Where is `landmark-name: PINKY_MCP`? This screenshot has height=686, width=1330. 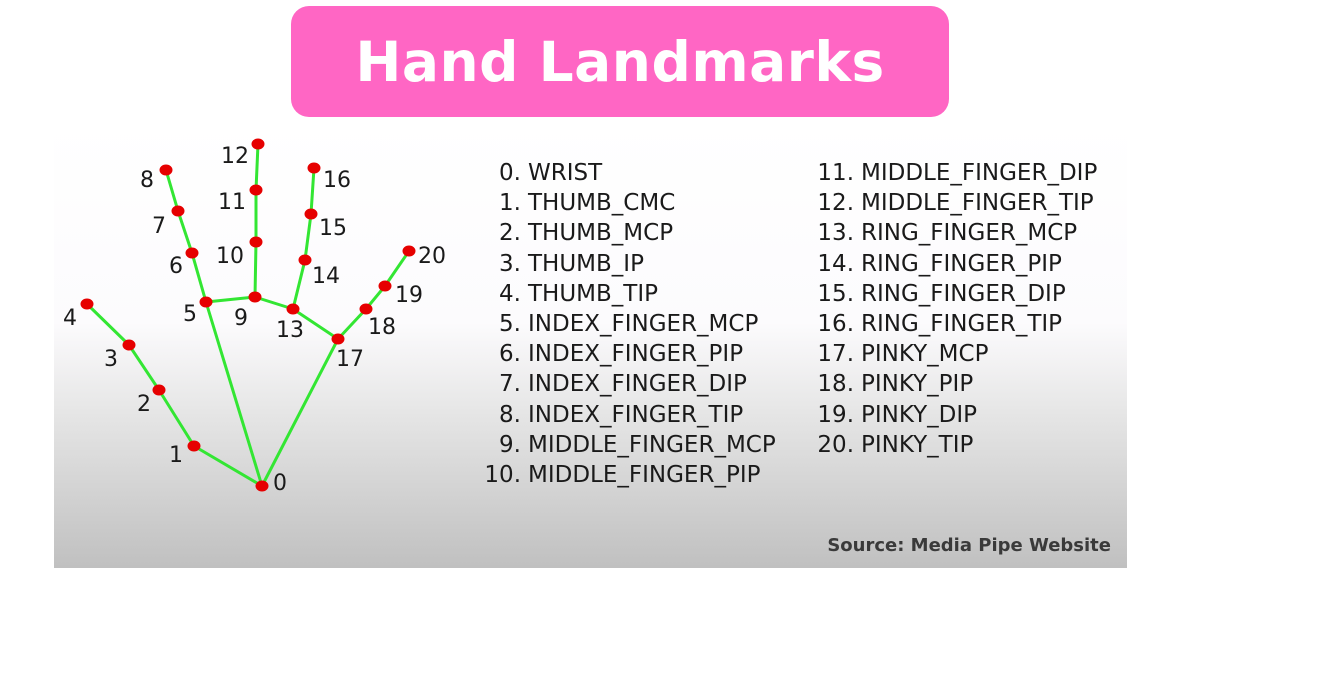
landmark-name: PINKY_MCP is located at coordinates (925, 354).